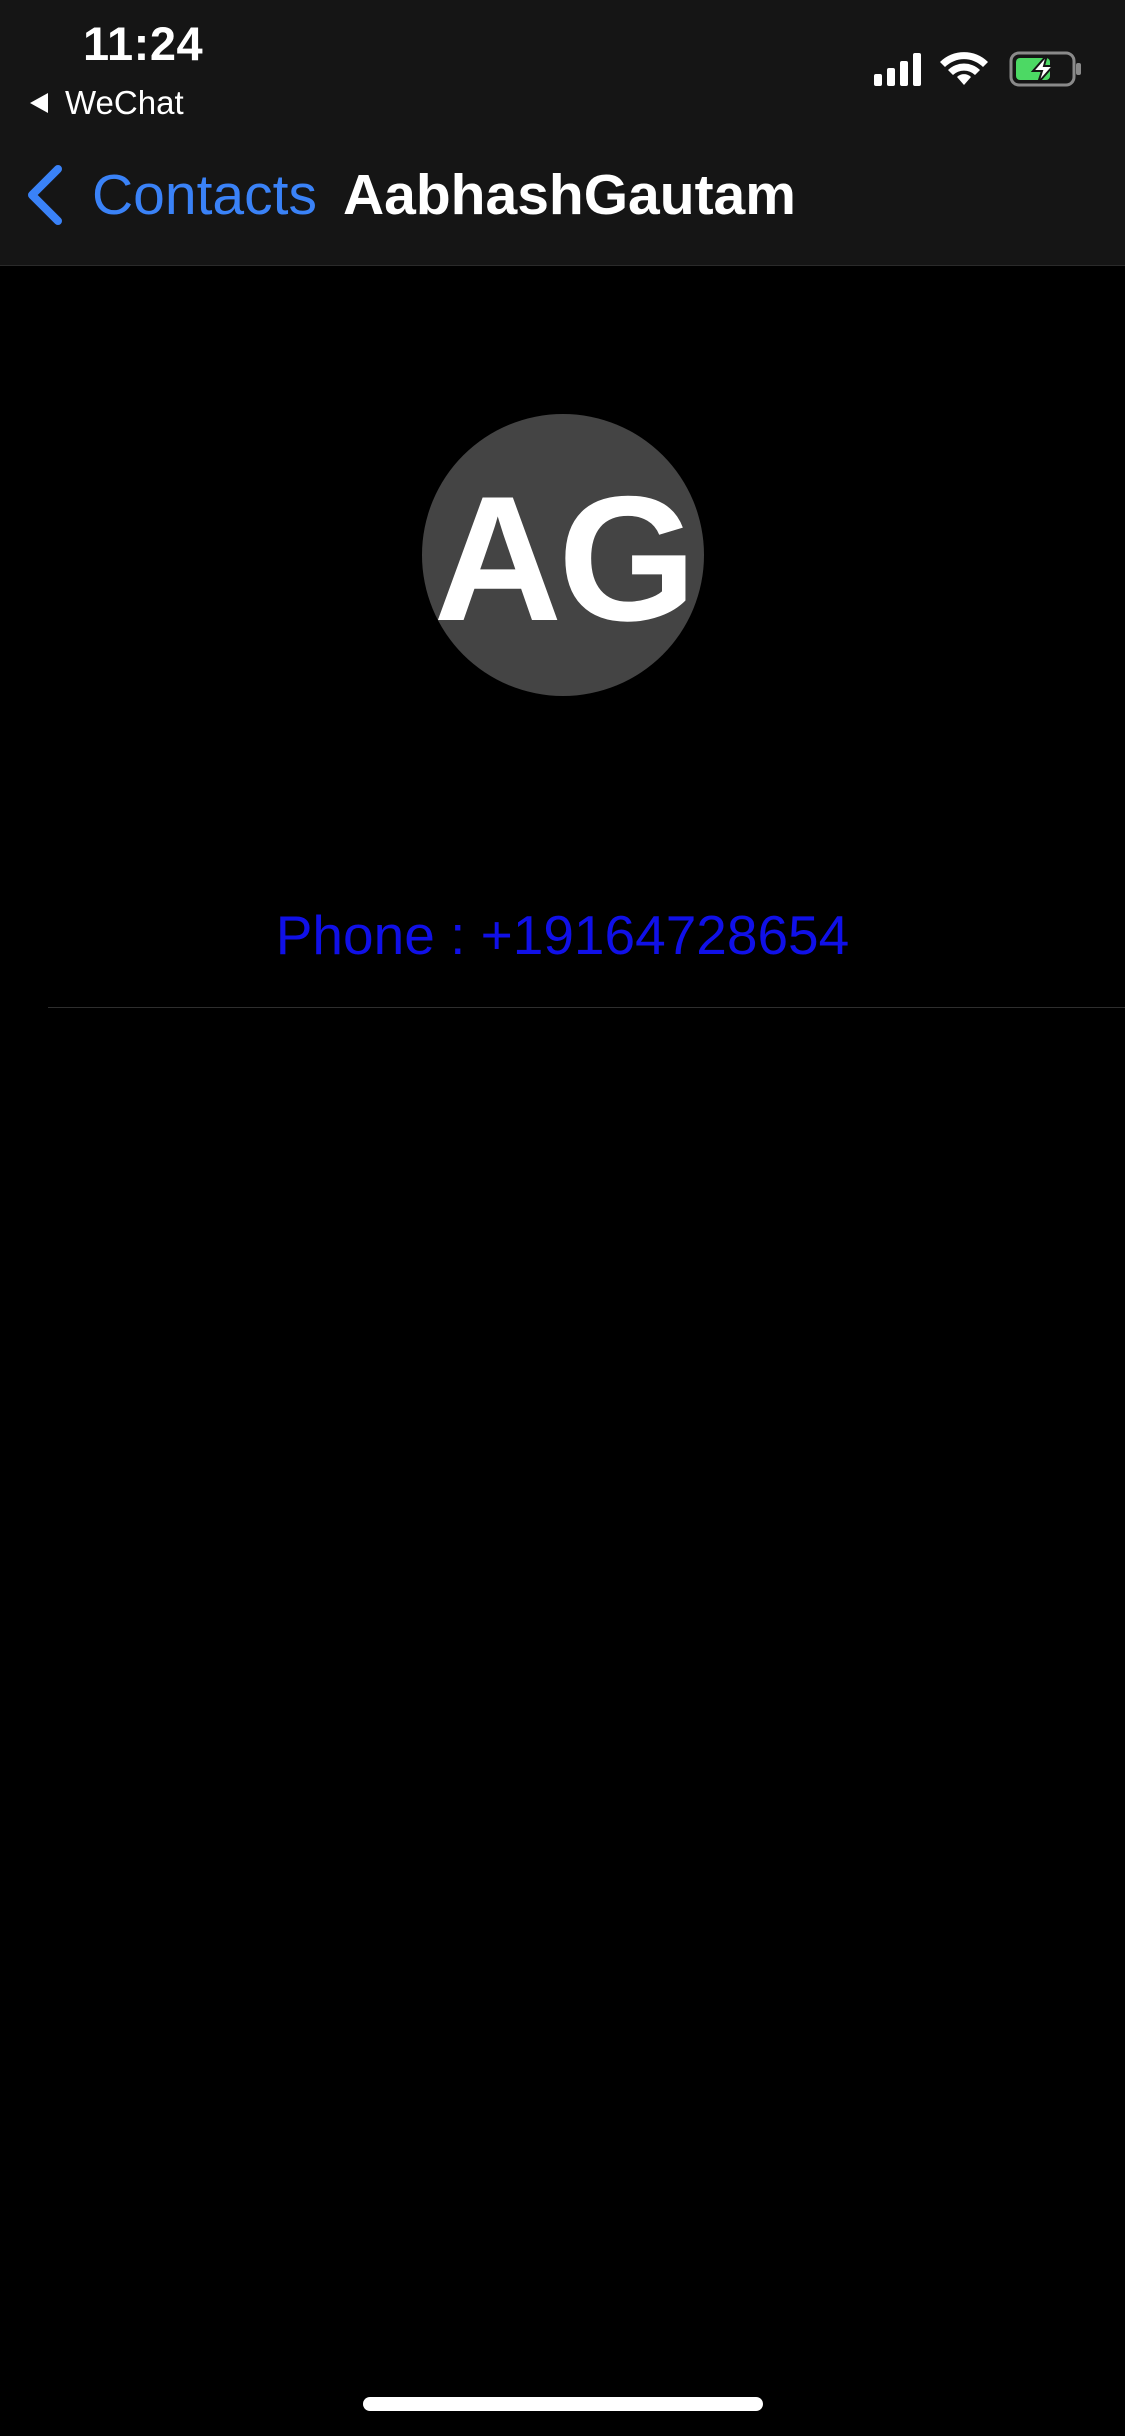  I want to click on phone-number-link: Phone : +19164728654, so click(562, 935).